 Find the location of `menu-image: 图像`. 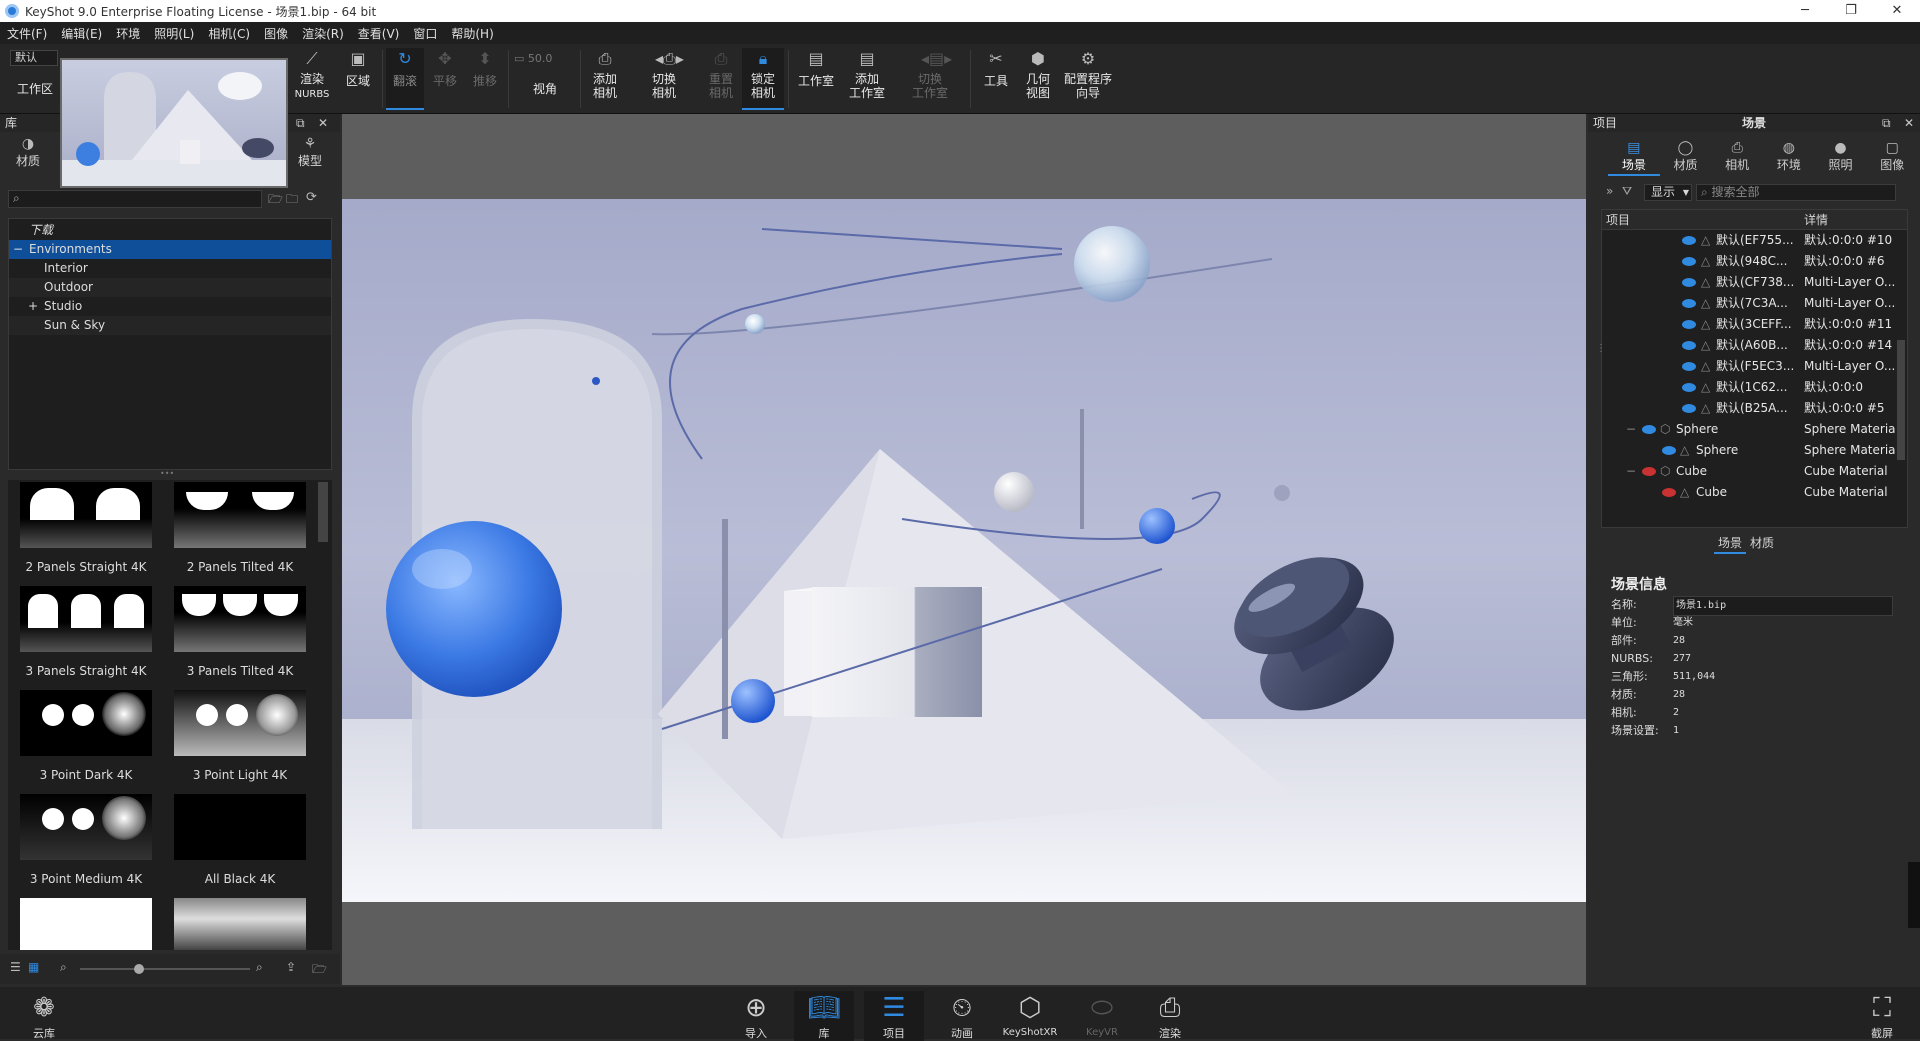

menu-image: 图像 is located at coordinates (276, 33).